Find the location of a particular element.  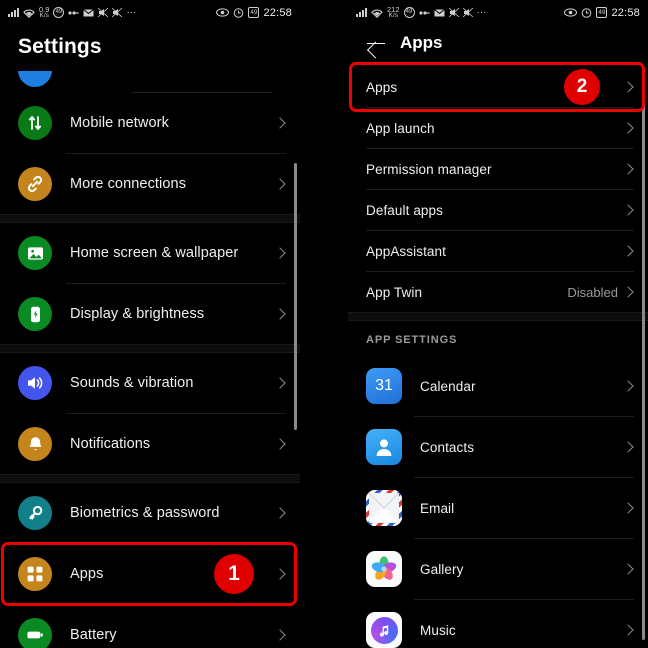

step-badge-2: 2 is located at coordinates (582, 87).